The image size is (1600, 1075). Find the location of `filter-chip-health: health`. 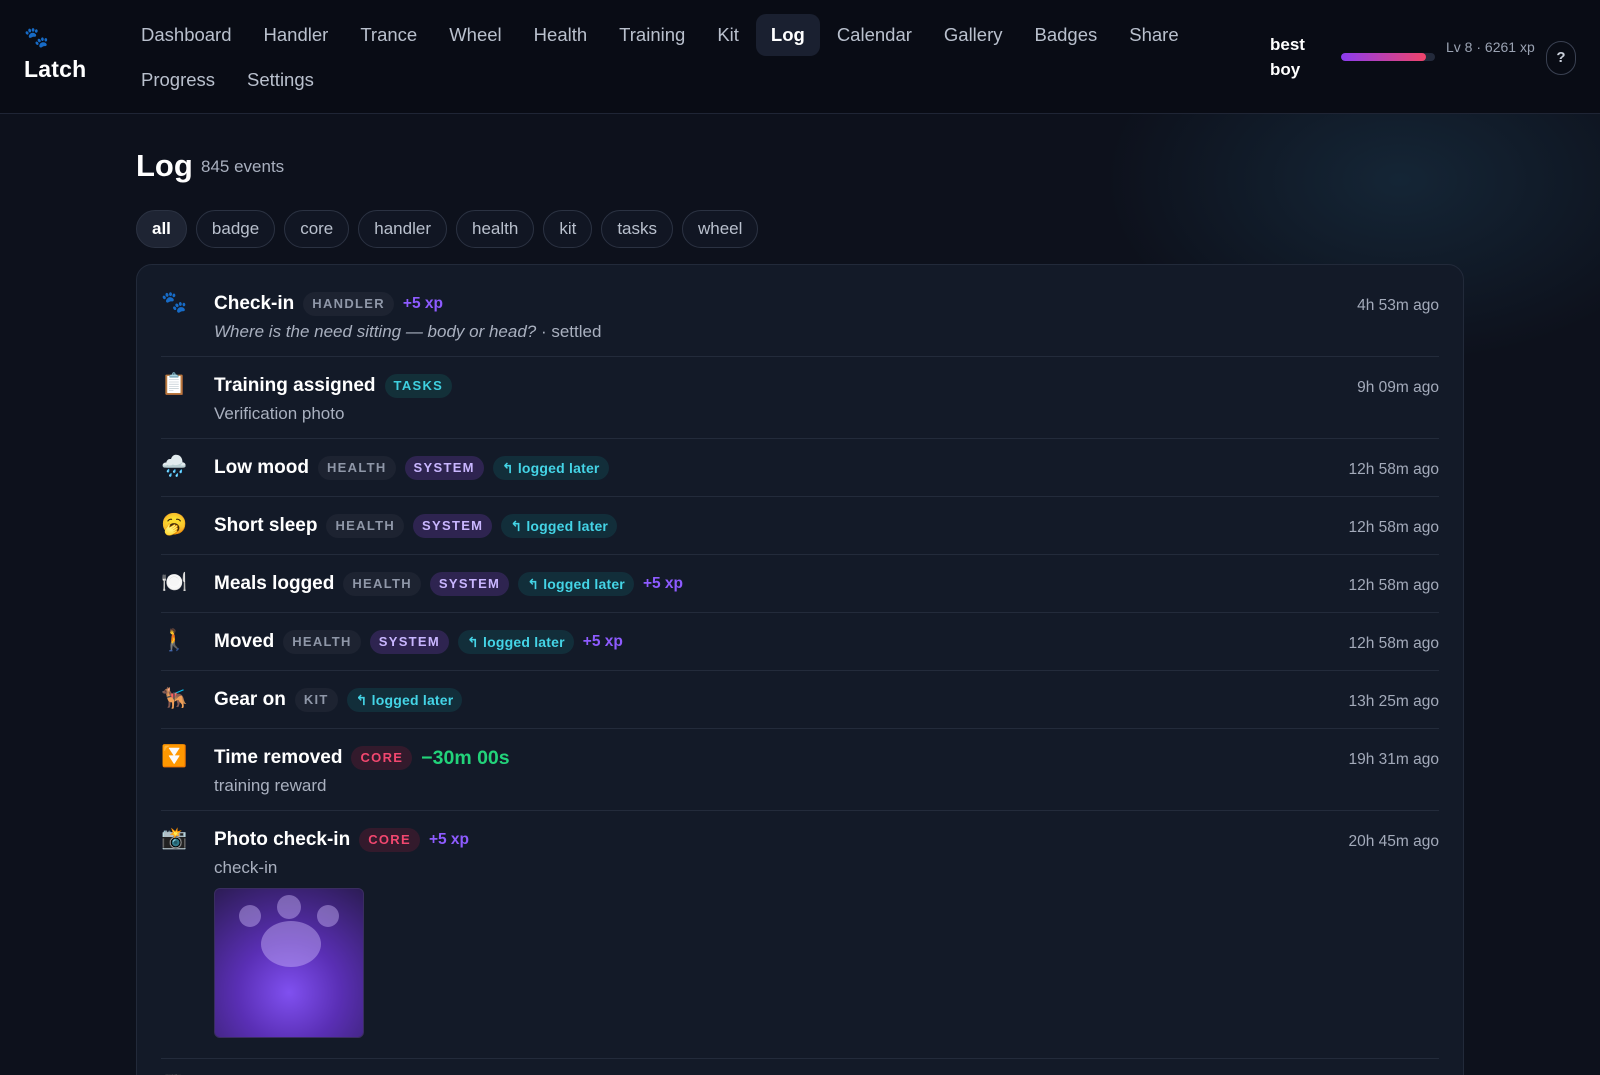

filter-chip-health: health is located at coordinates (495, 229).